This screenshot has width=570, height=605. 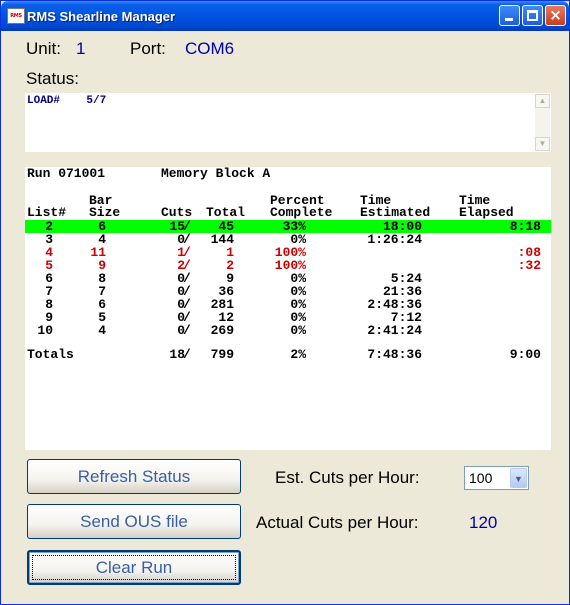 What do you see at coordinates (101, 16) in the screenshot?
I see `window-title: RMS Shearline Manager` at bounding box center [101, 16].